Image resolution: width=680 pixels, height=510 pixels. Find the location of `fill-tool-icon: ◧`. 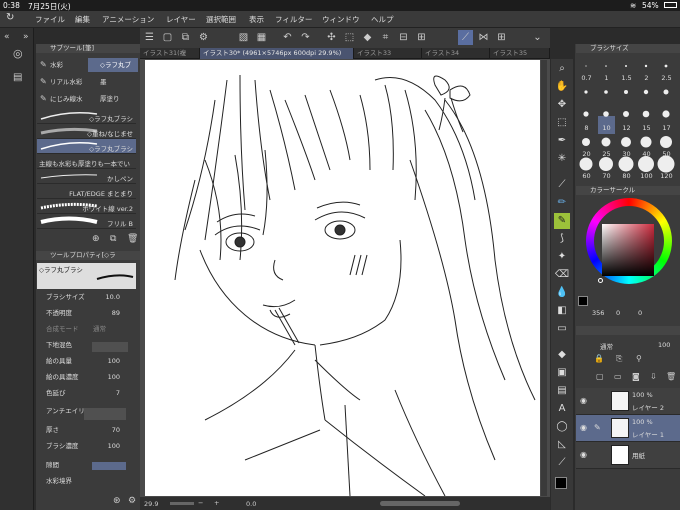

fill-tool-icon: ◧ is located at coordinates (562, 311).